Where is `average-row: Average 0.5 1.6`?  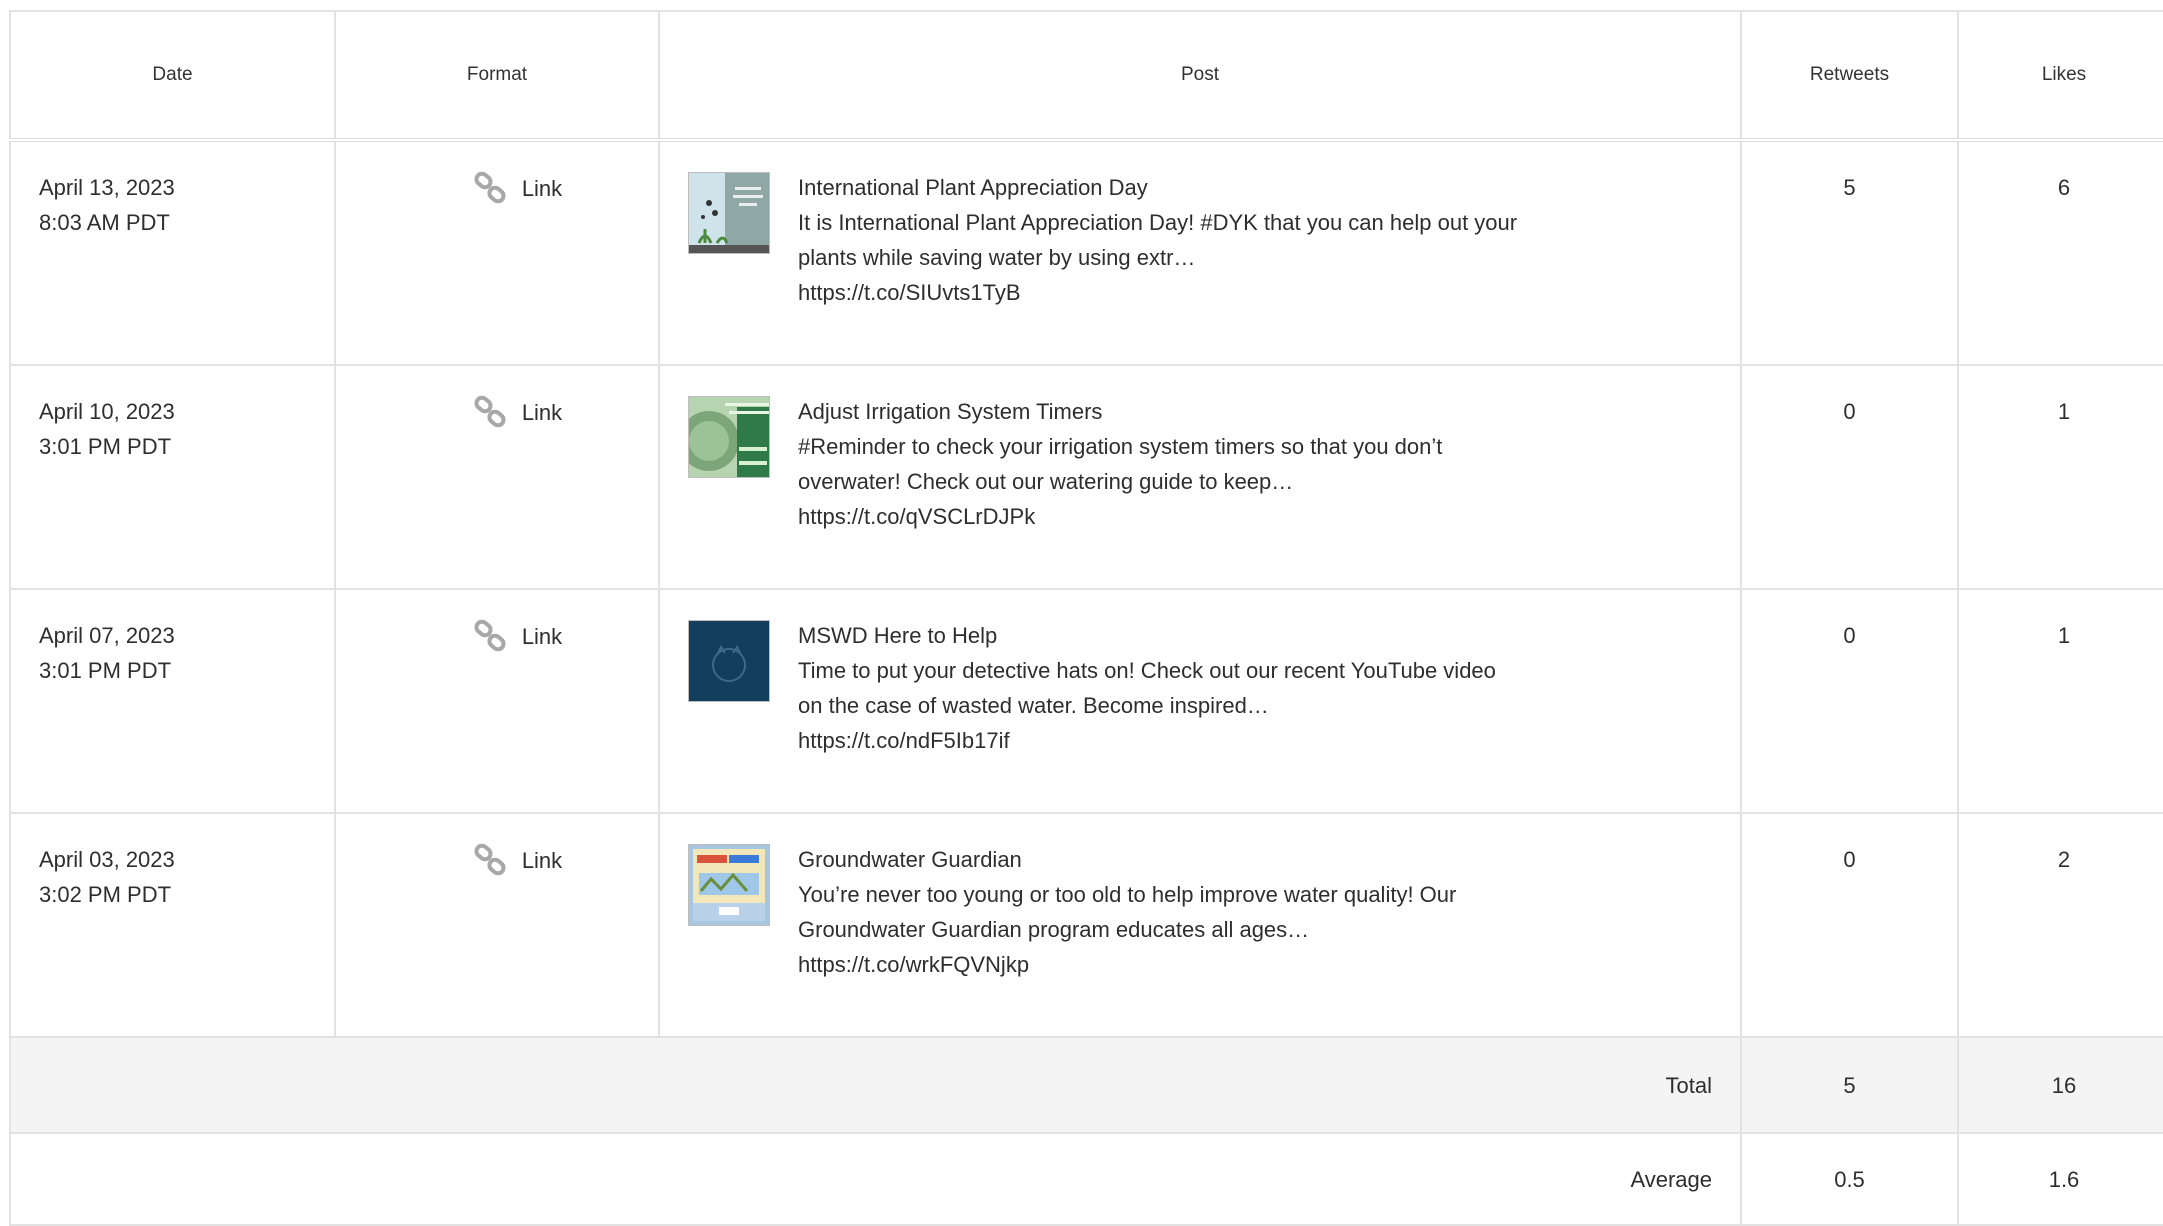 average-row: Average 0.5 1.6 is located at coordinates (1086, 1179).